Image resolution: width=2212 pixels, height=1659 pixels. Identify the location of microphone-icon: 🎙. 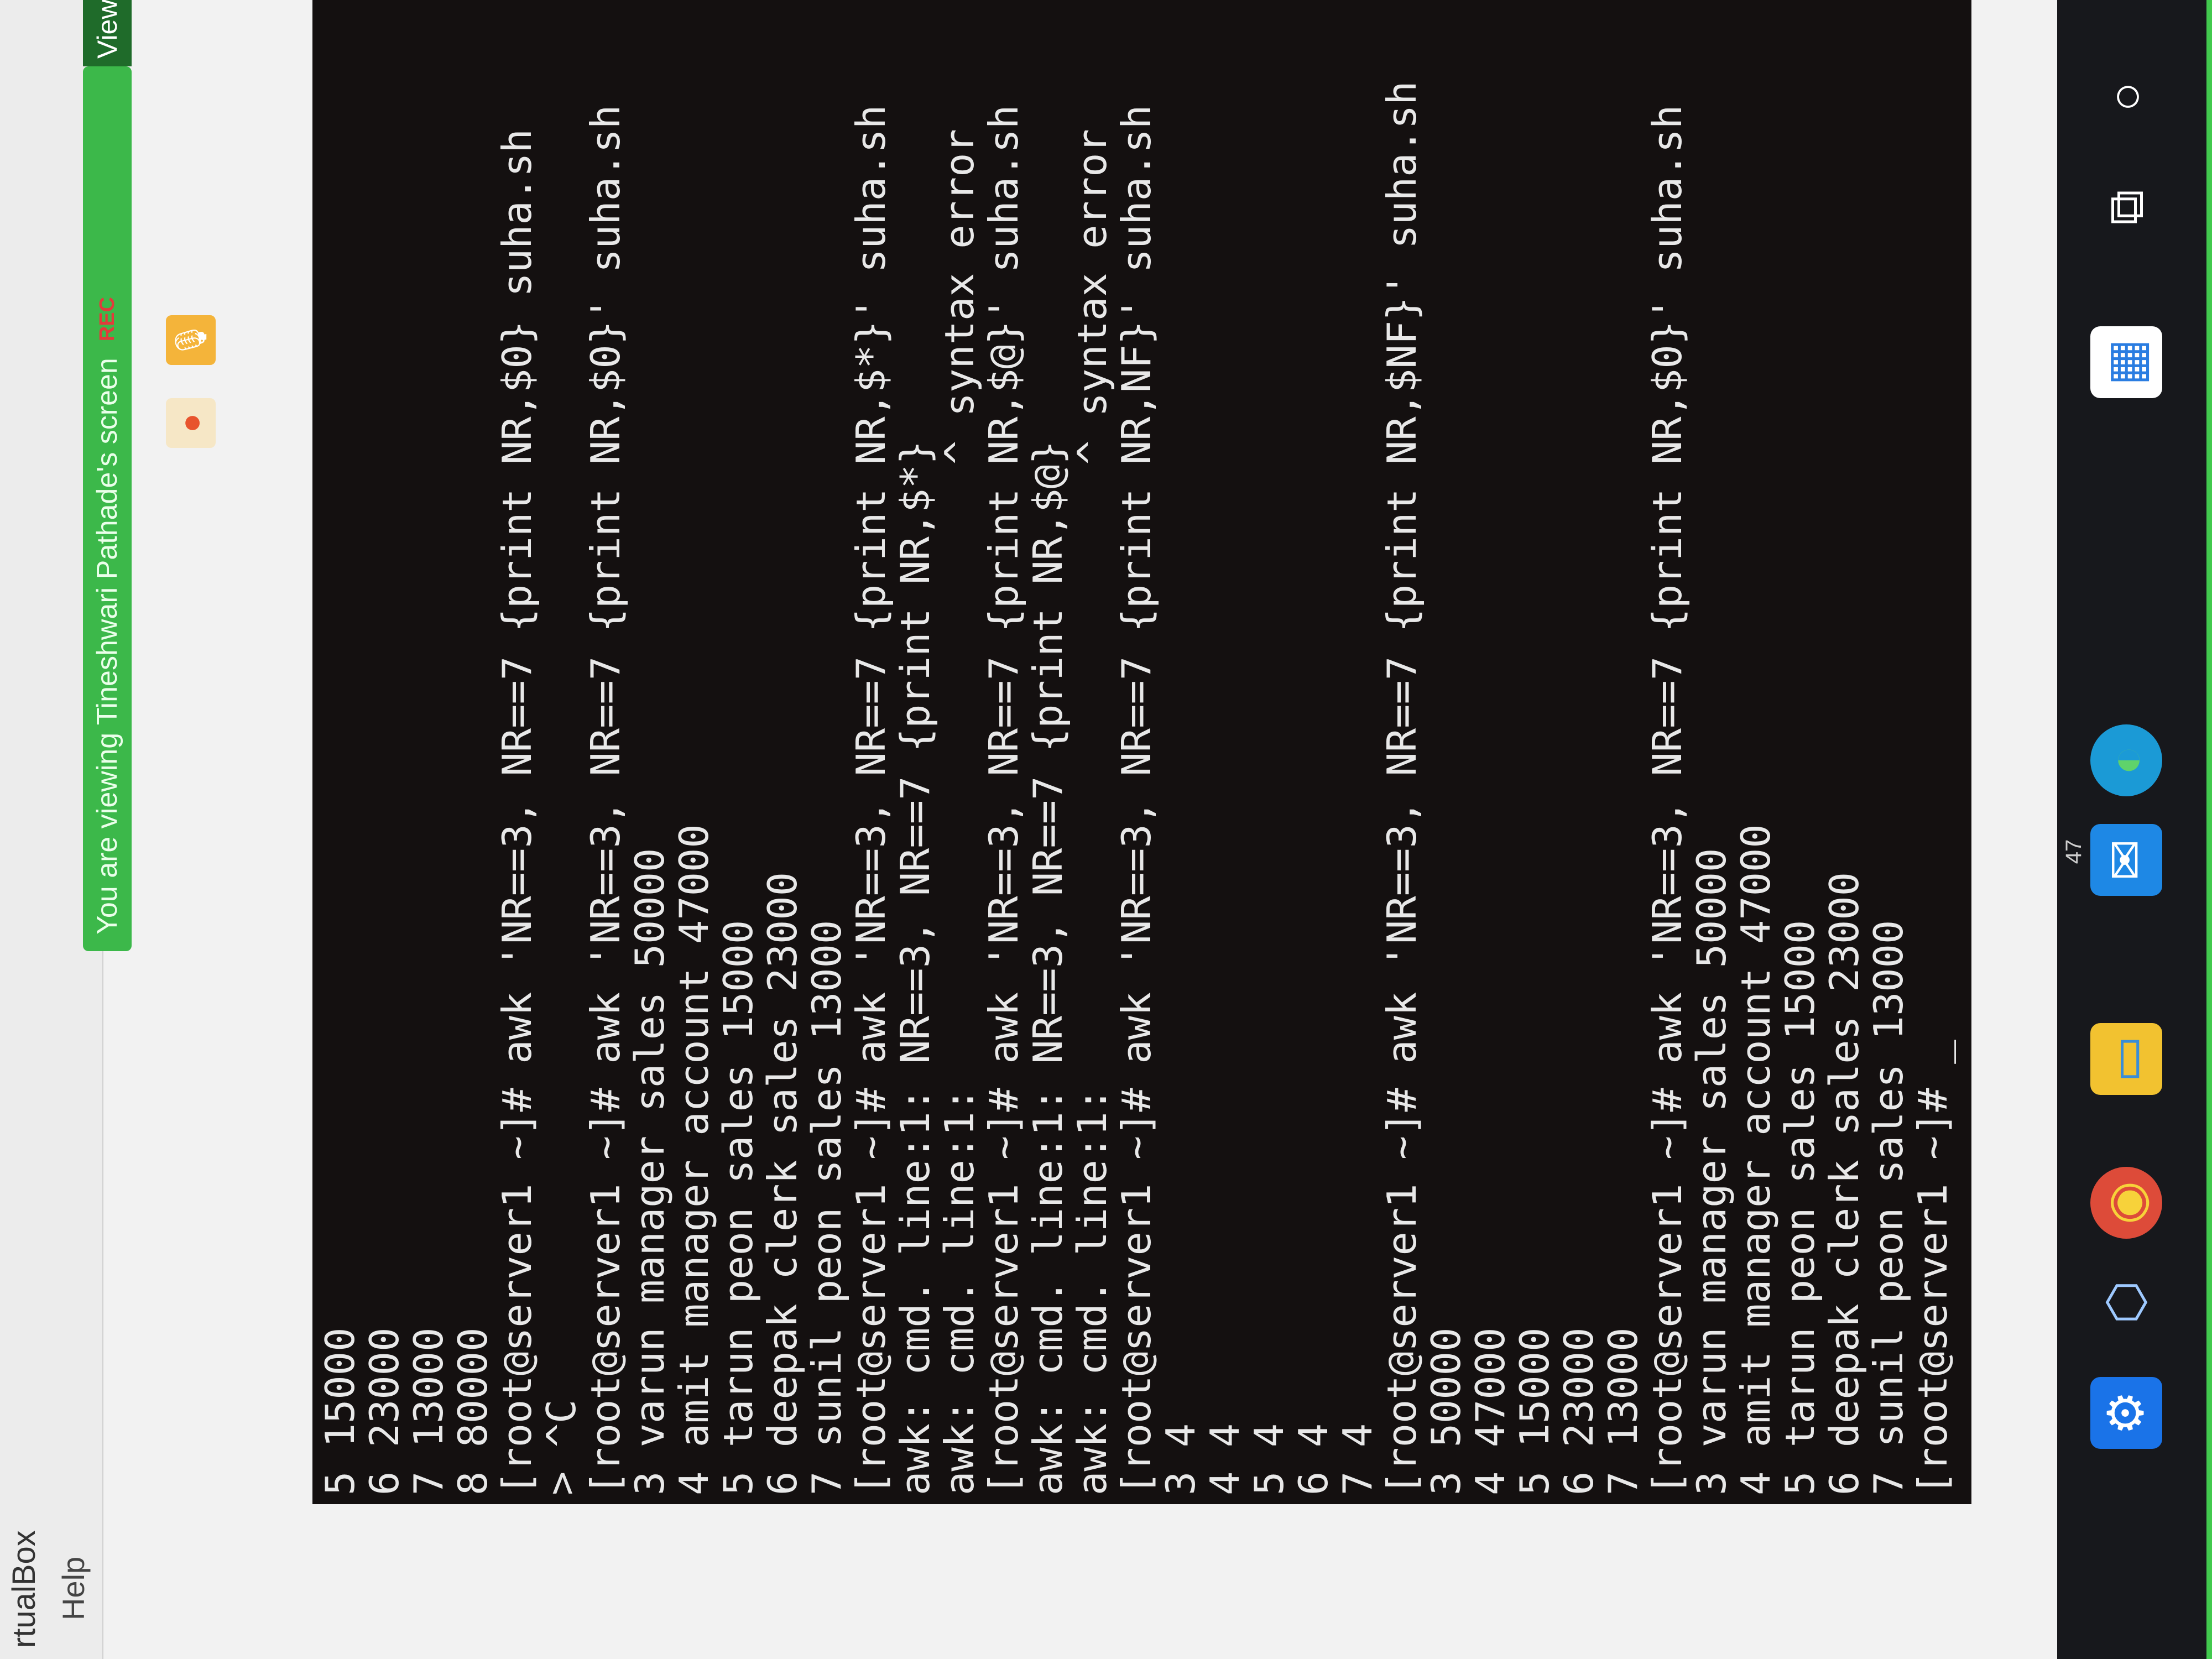
(191, 340).